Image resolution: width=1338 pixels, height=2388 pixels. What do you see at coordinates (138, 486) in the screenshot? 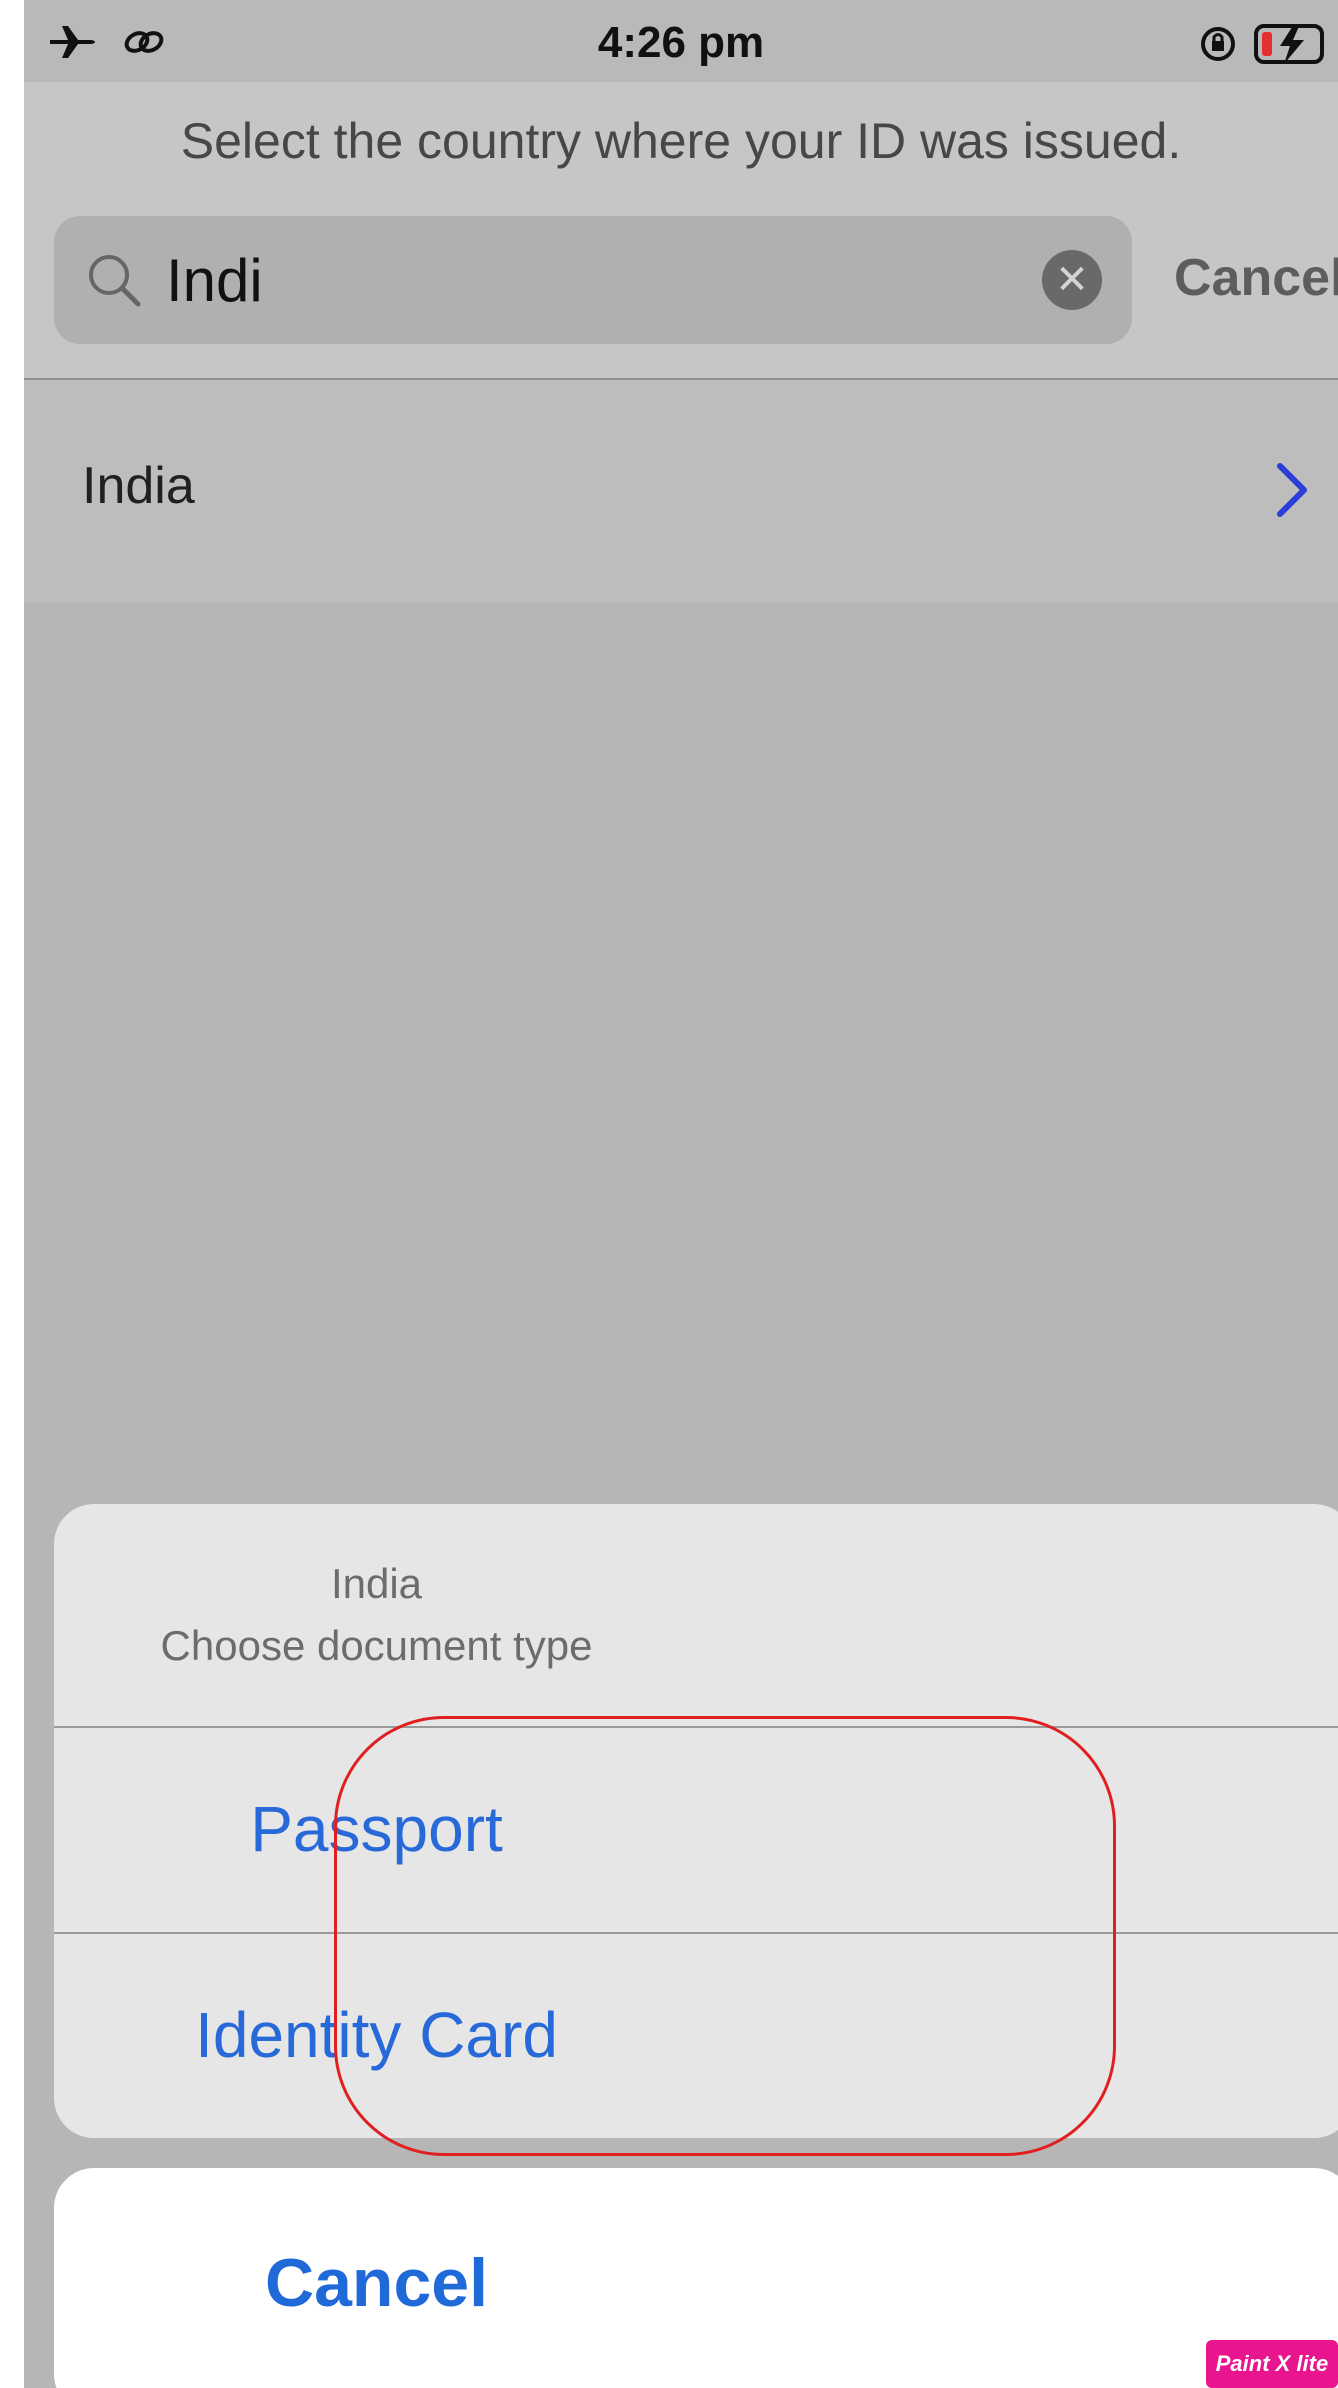
I see `list-item-label: India` at bounding box center [138, 486].